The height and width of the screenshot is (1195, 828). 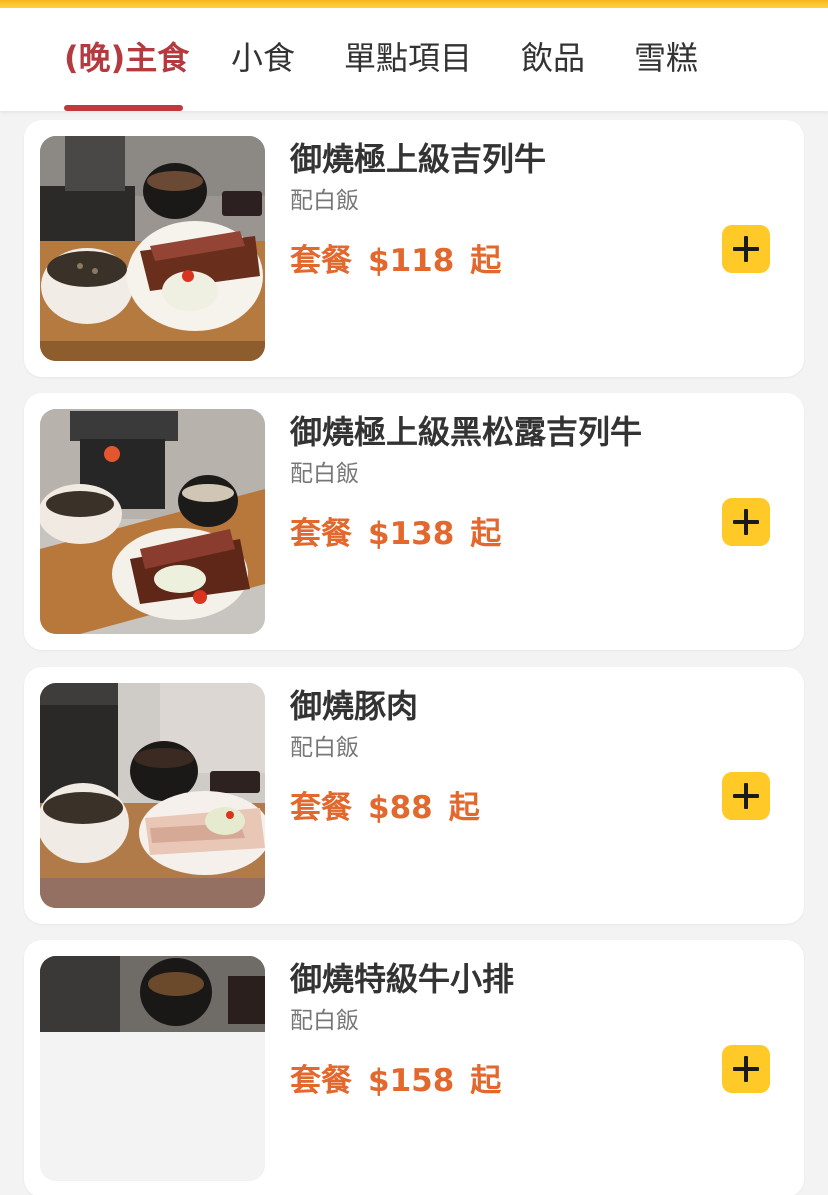 What do you see at coordinates (466, 432) in the screenshot?
I see `item-name: 御燒極上級黑松露吉列牛` at bounding box center [466, 432].